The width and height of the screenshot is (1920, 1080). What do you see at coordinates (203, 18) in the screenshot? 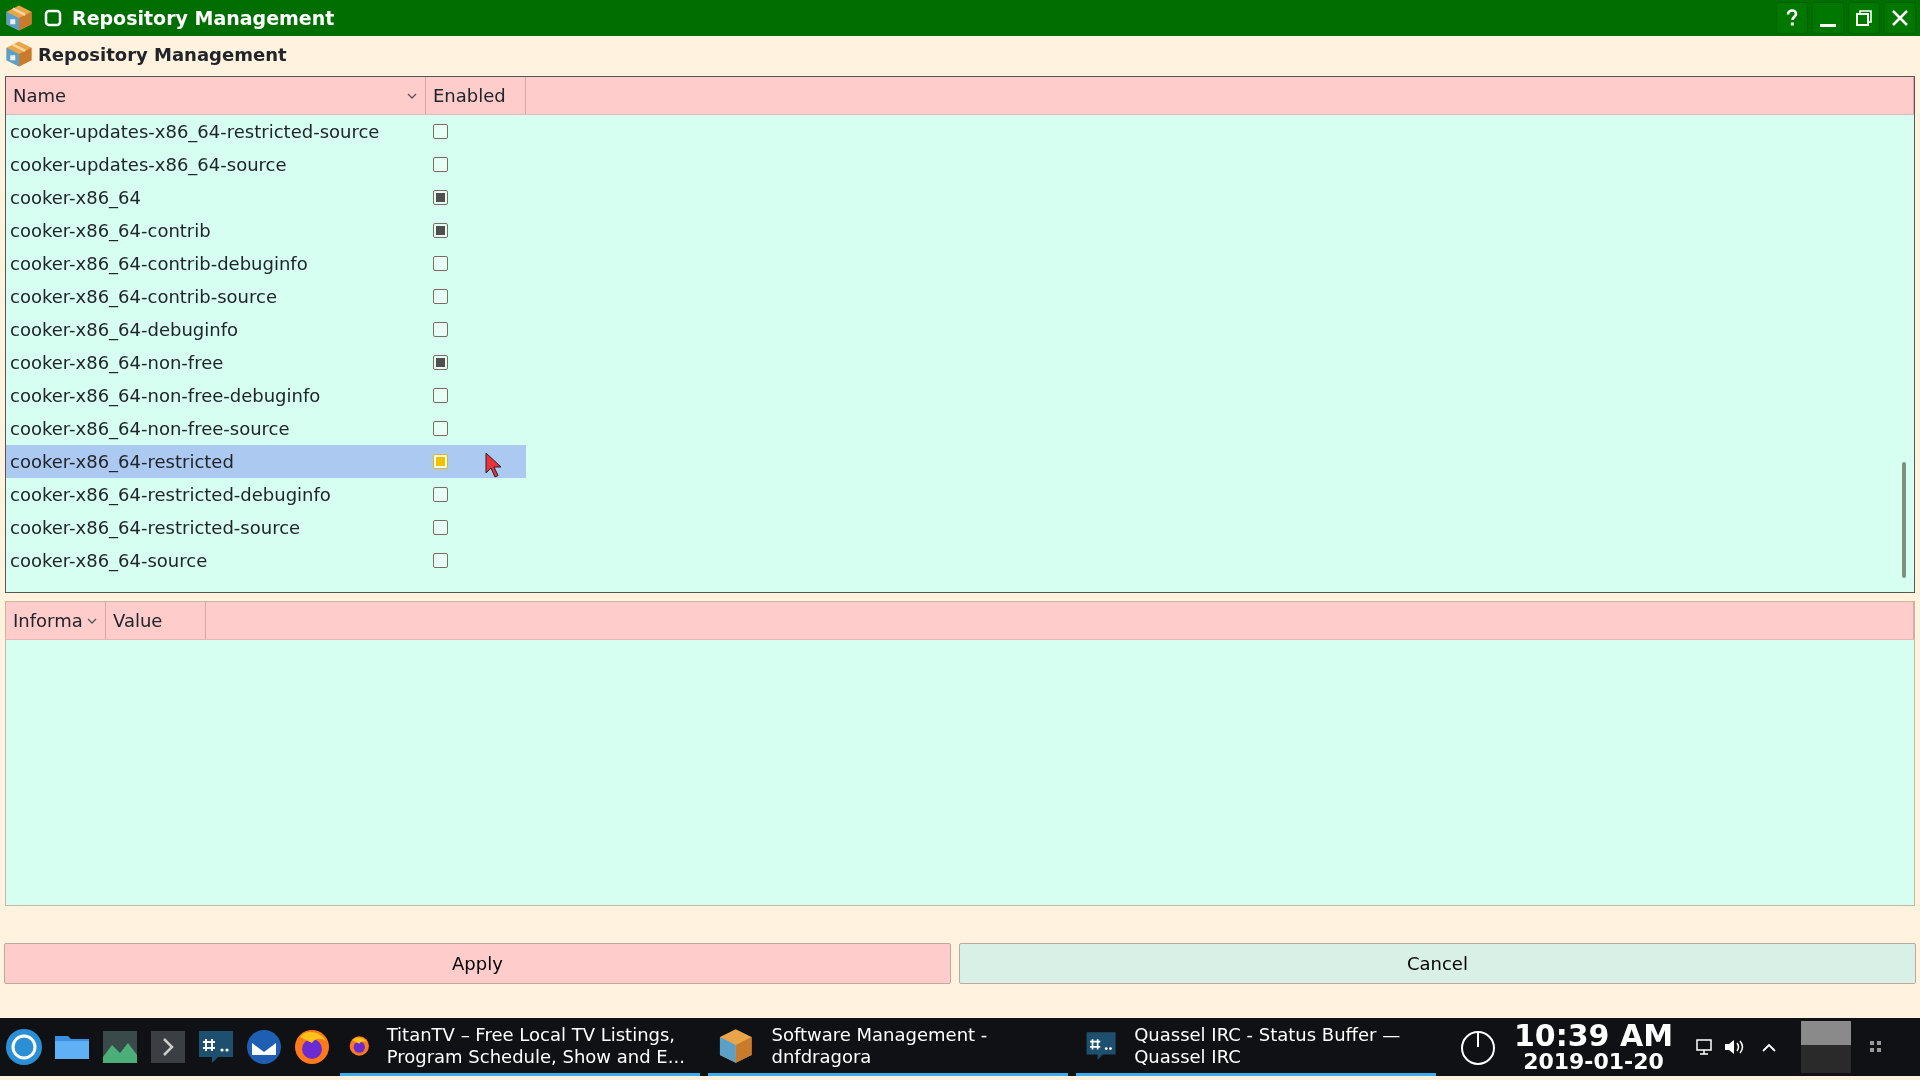
I see `window-title: Repository Management` at bounding box center [203, 18].